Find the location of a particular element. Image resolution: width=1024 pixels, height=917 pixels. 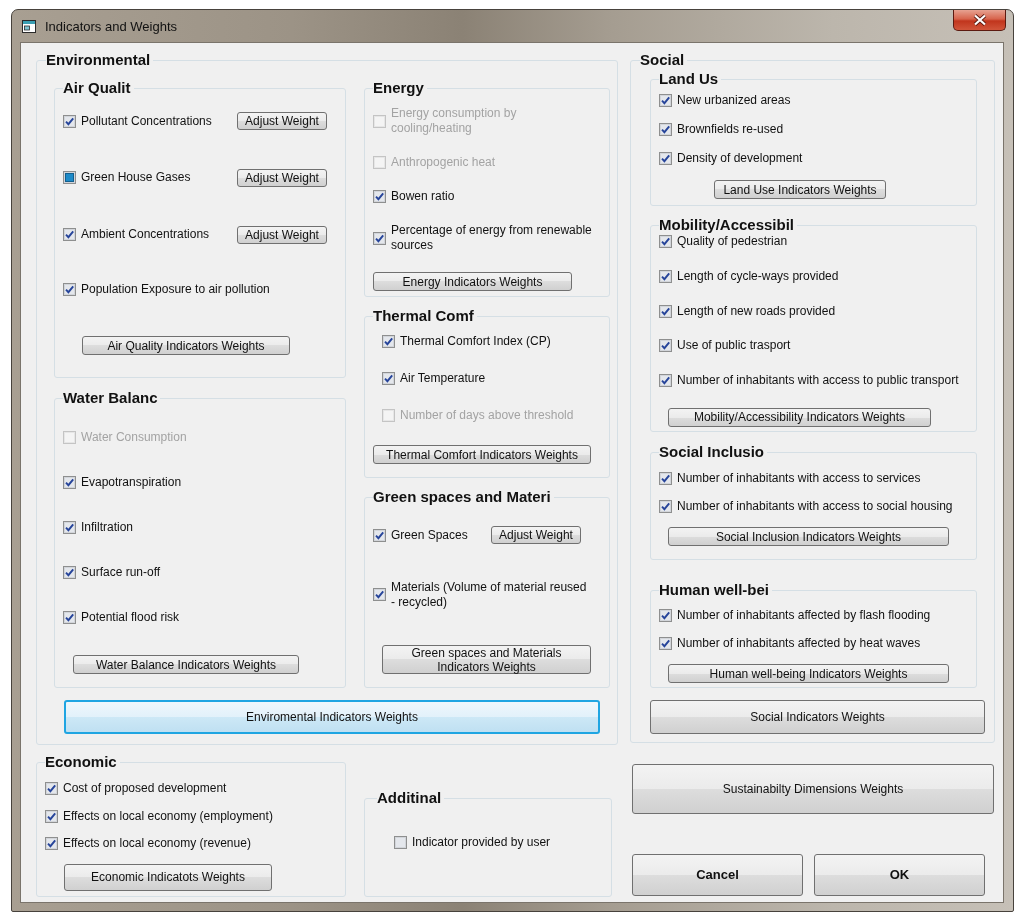

weights-button: Thermal Comfort Indicators Weights is located at coordinates (482, 454).